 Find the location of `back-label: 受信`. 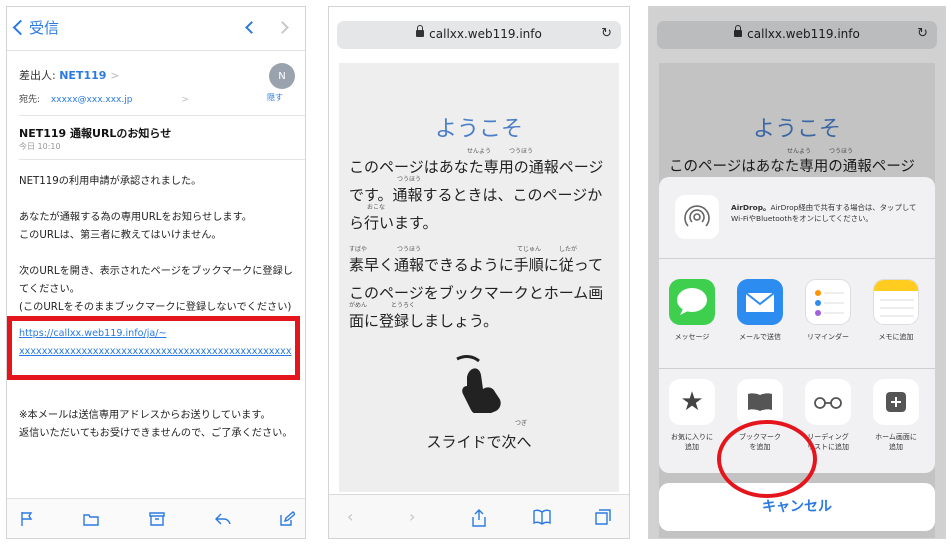

back-label: 受信 is located at coordinates (44, 28).